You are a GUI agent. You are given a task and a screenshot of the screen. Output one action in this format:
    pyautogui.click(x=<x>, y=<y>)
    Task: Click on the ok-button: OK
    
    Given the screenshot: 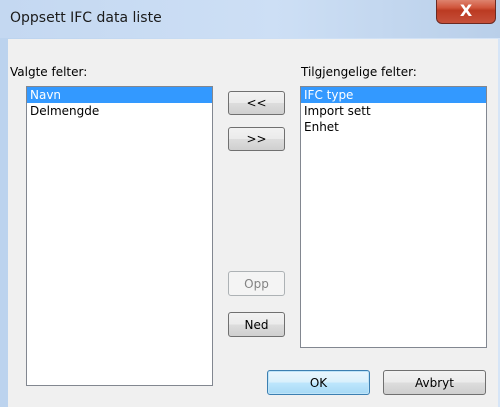 What is the action you would take?
    pyautogui.click(x=318, y=382)
    